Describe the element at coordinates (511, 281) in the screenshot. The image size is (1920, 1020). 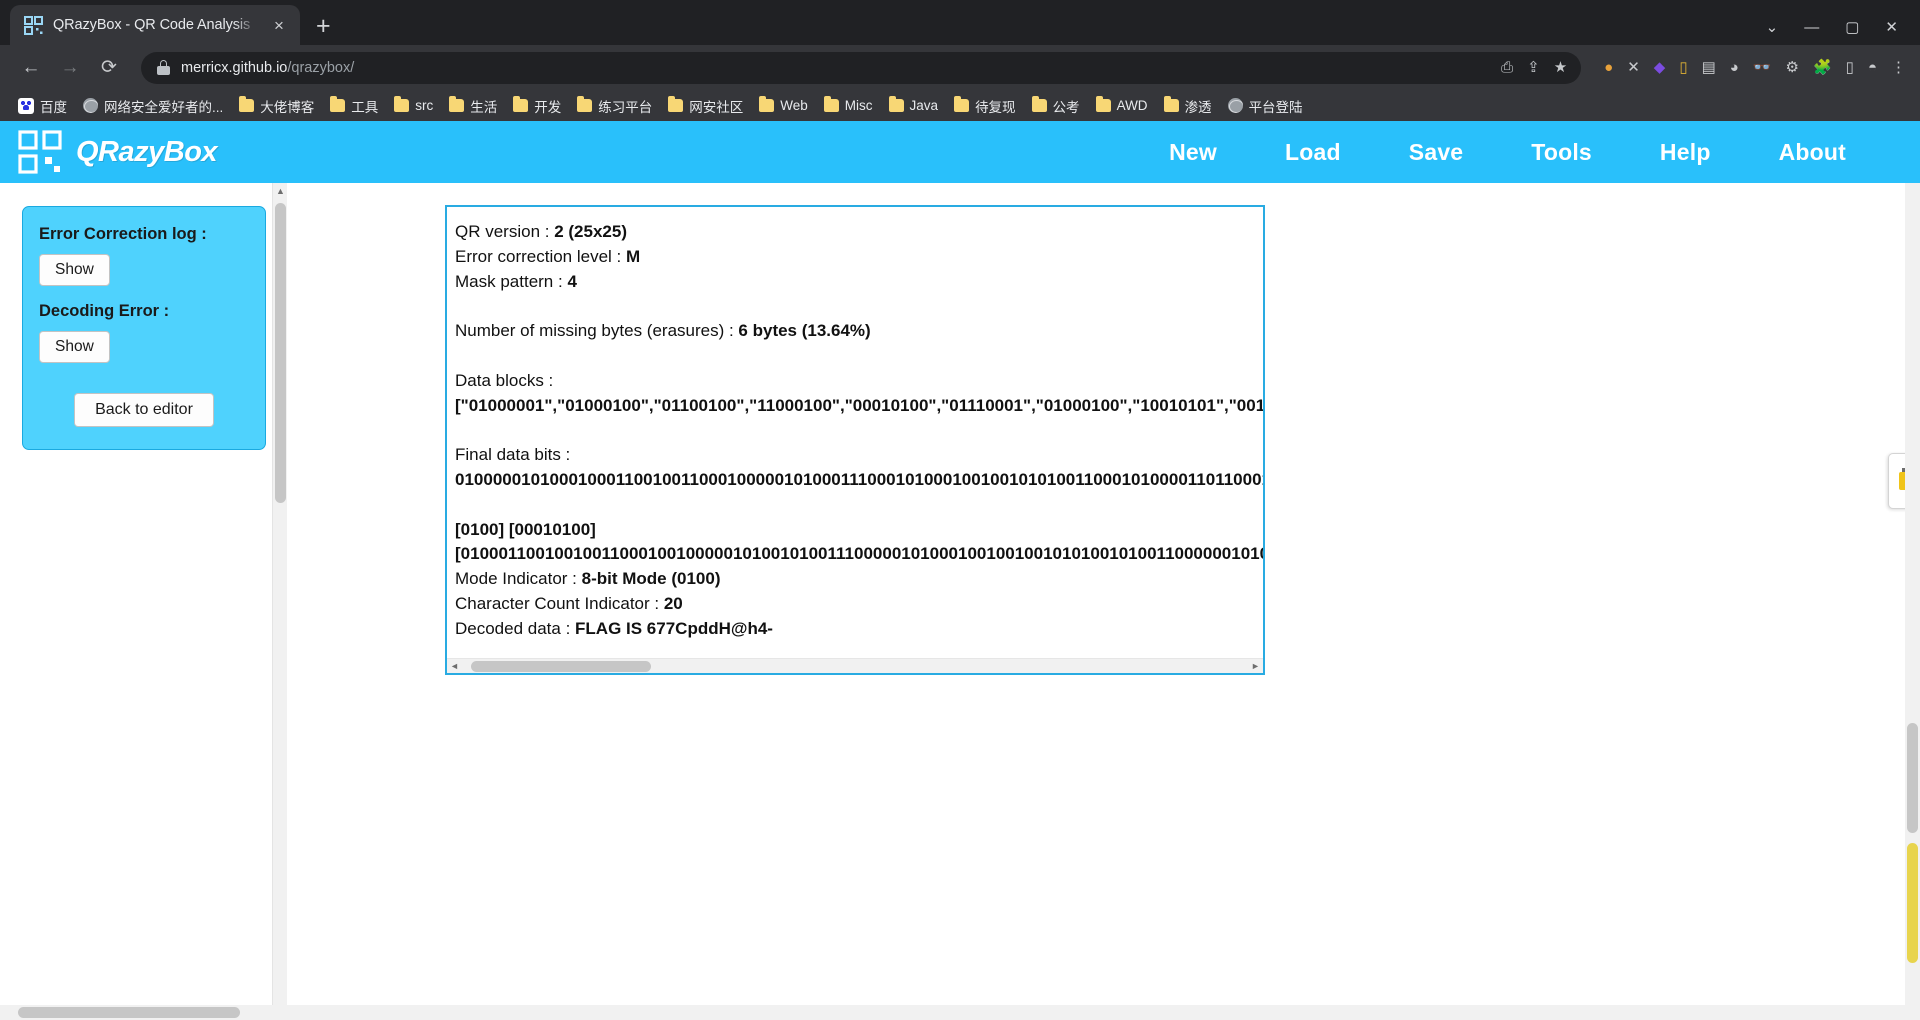
I see `mask-pattern-label: Mask pattern :` at that location.